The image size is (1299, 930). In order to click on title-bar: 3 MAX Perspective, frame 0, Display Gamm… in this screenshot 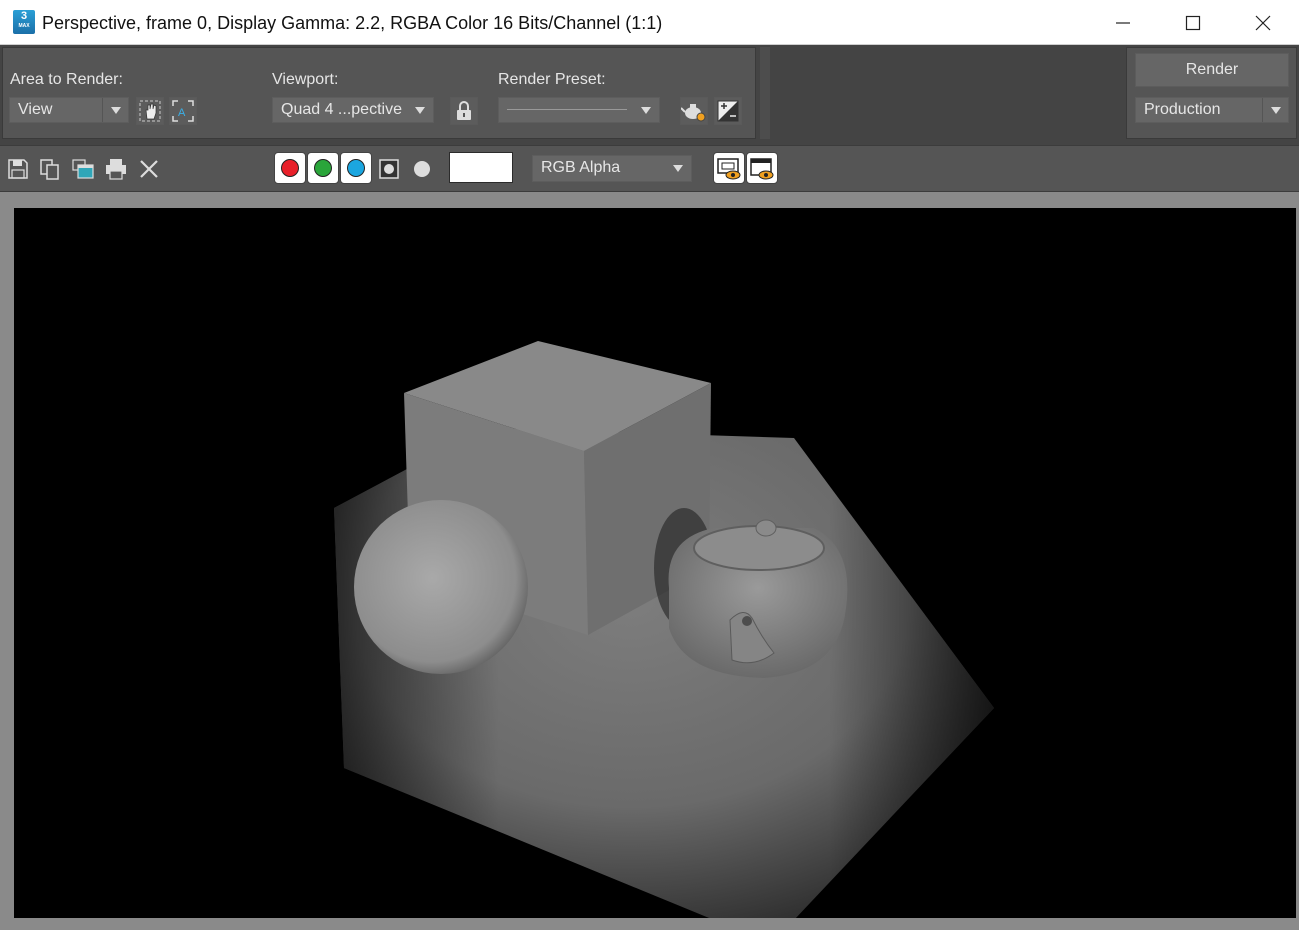, I will do `click(649, 22)`.